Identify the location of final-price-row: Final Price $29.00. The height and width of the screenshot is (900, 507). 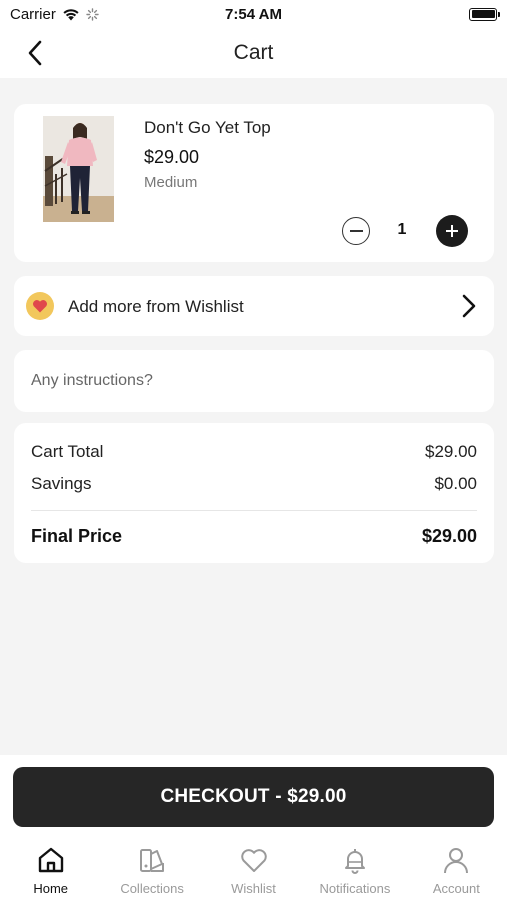
(254, 536).